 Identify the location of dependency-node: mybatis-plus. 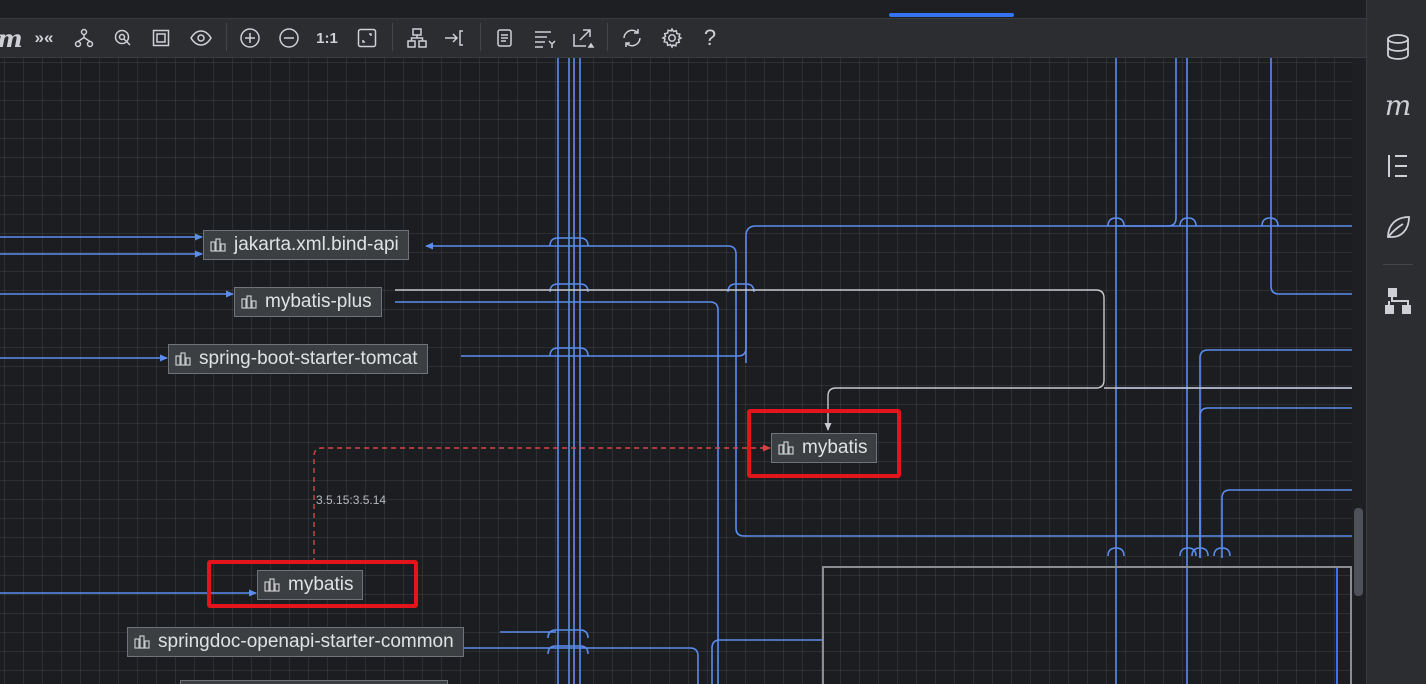
(308, 302).